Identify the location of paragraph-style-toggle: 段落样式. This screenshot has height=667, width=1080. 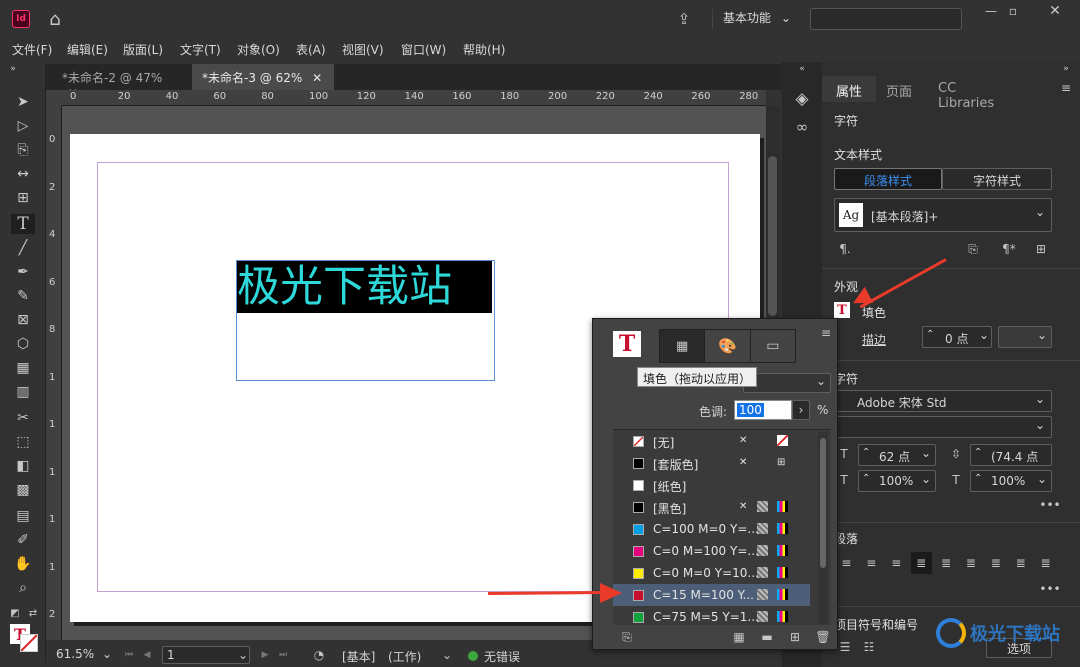
(888, 179).